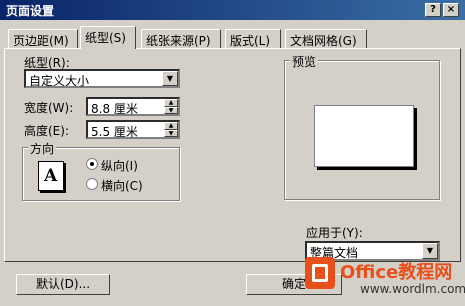 The width and height of the screenshot is (465, 306). I want to click on tab-margins: 页边距(M), so click(43, 38).